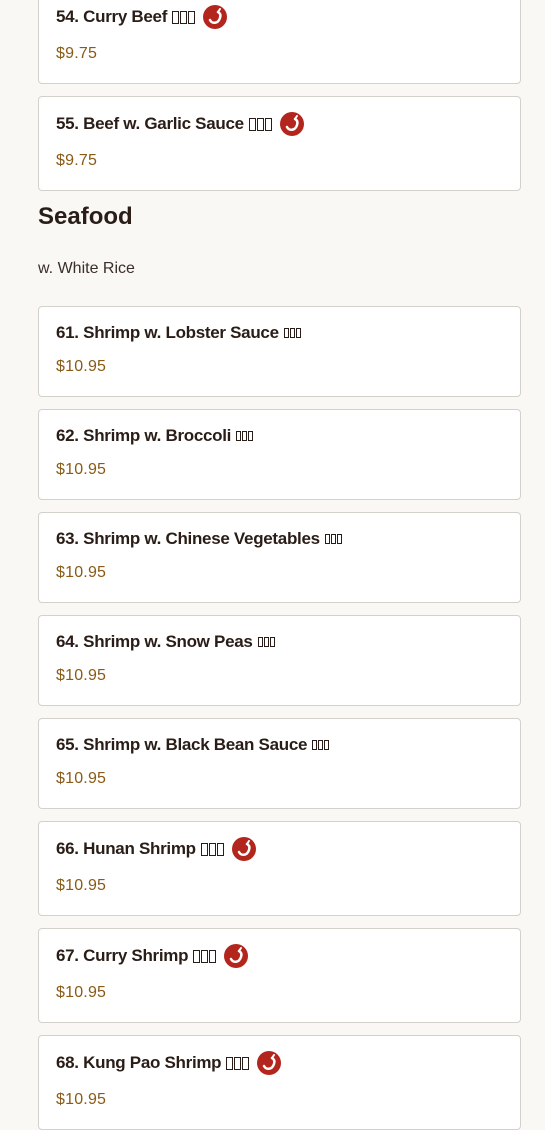  Describe the element at coordinates (139, 1062) in the screenshot. I see `menu-item-name: 68. Kung Pao Shrimp` at that location.